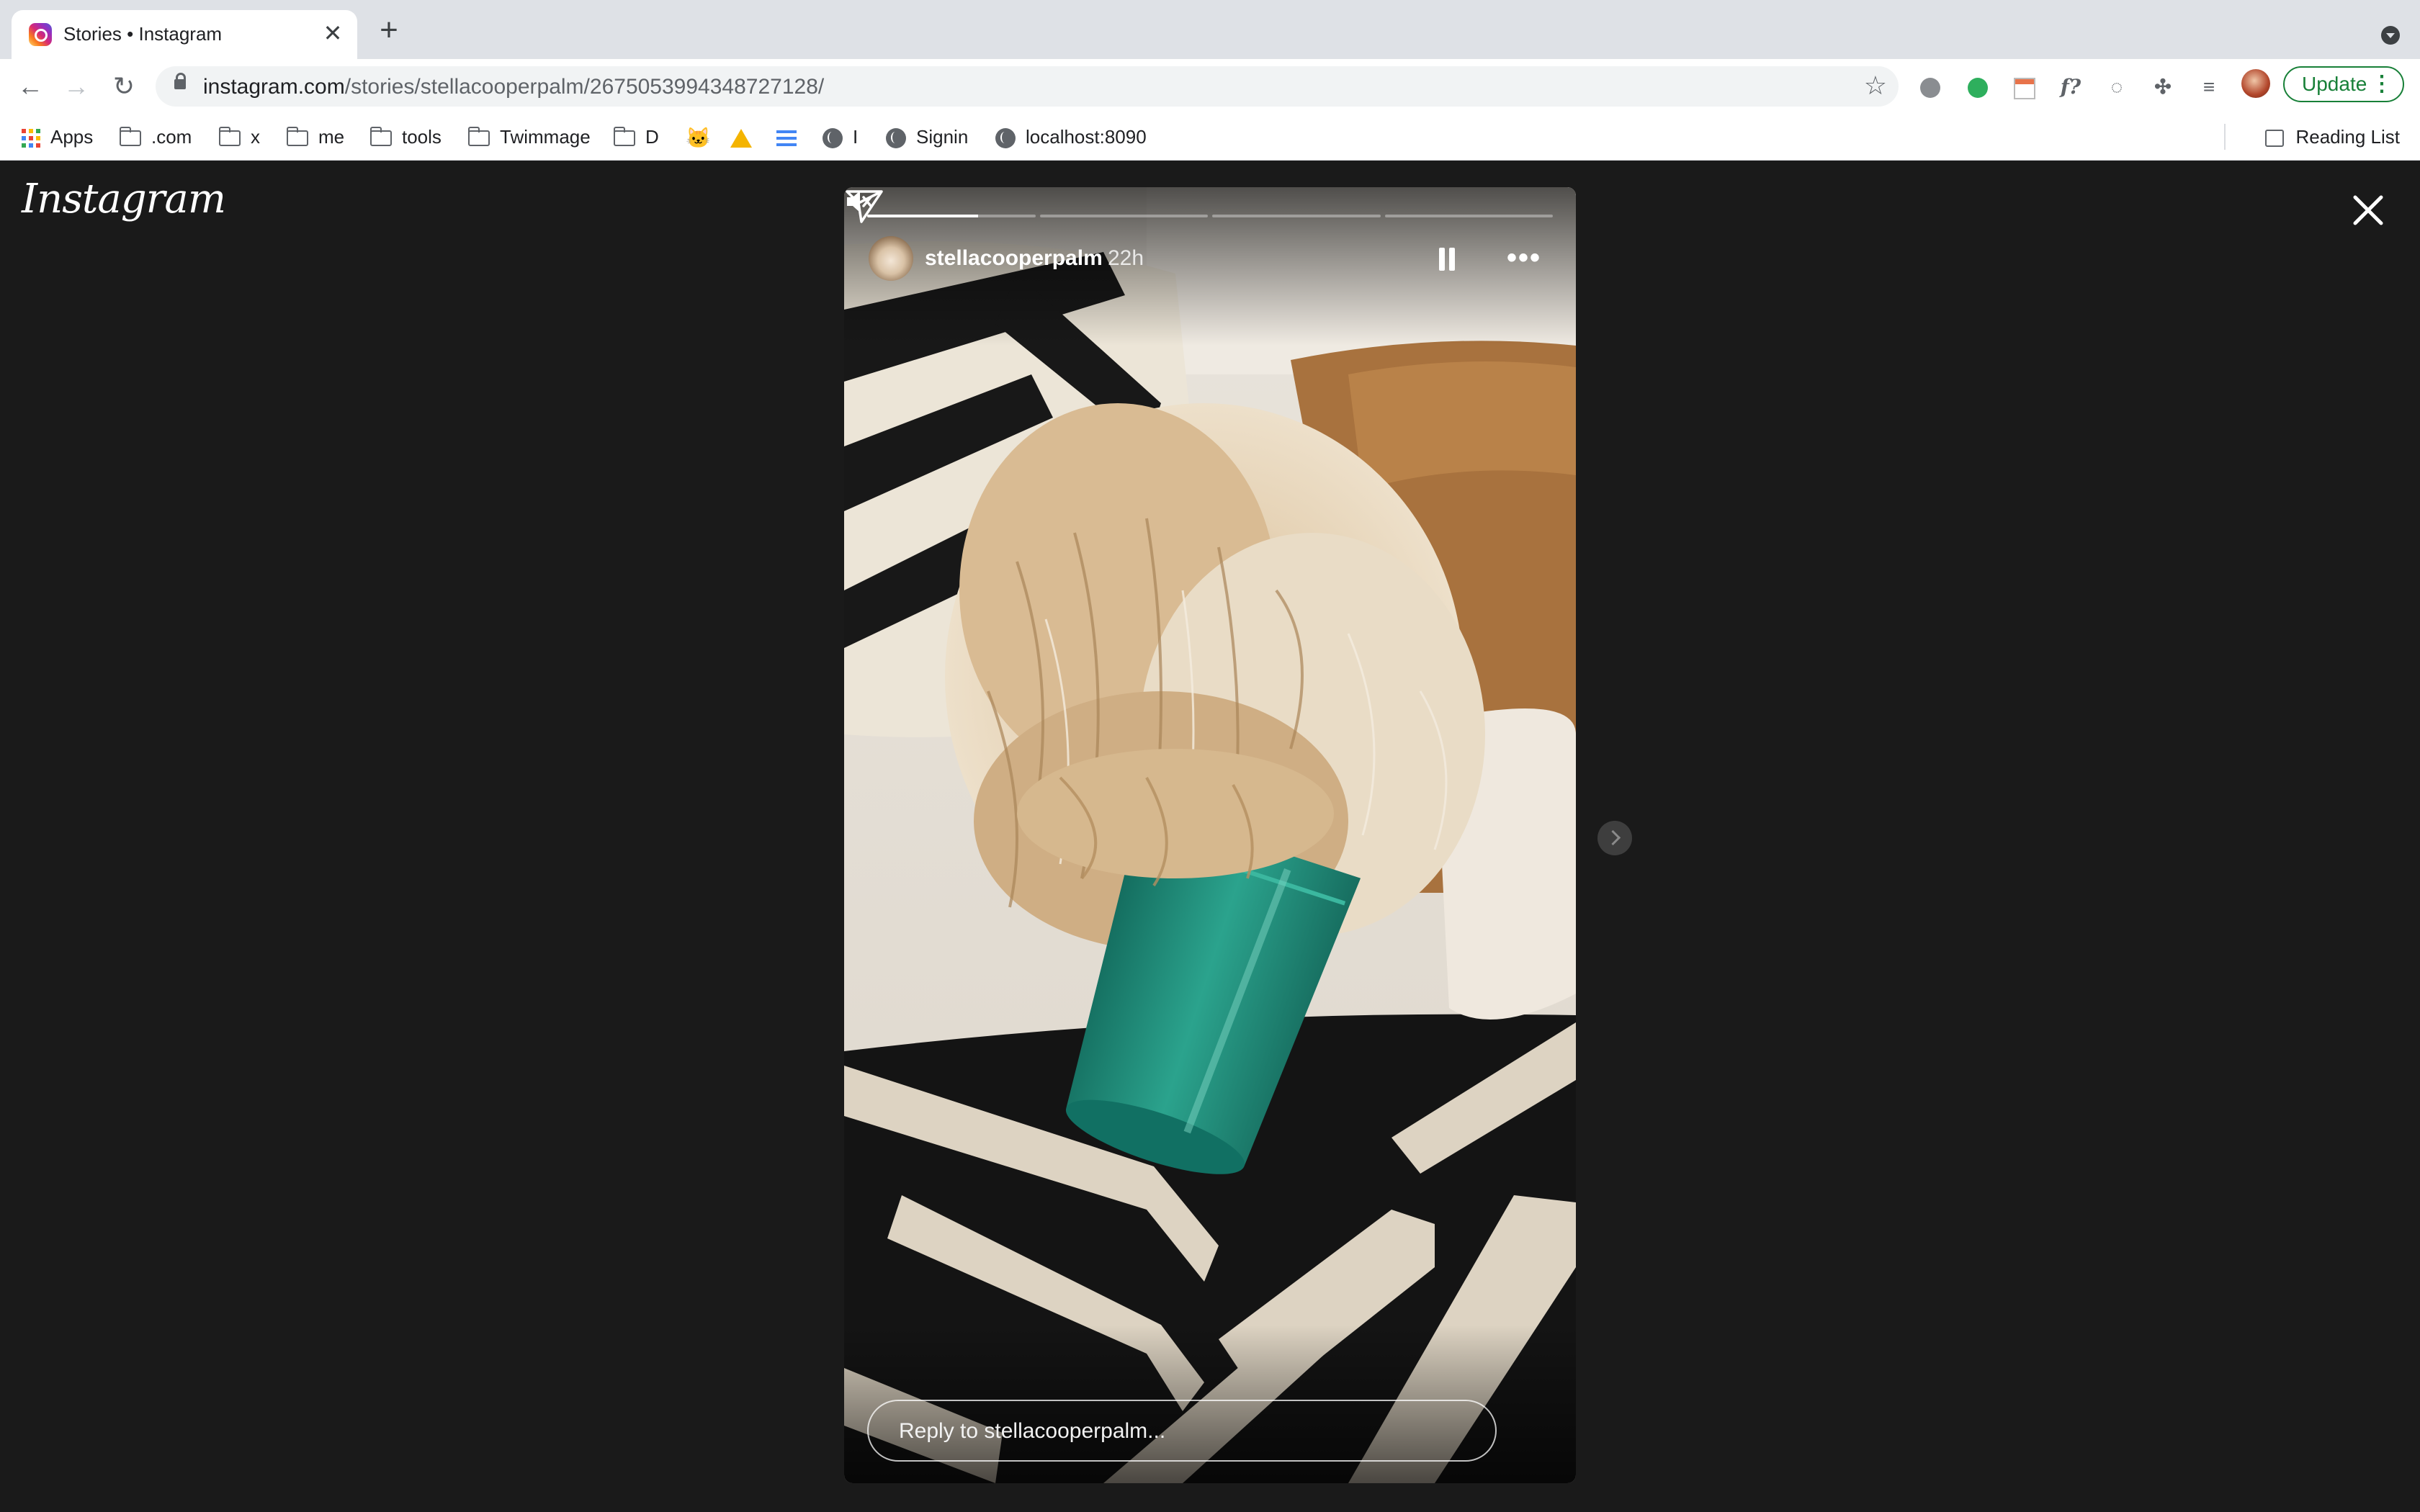 Image resolution: width=2420 pixels, height=1512 pixels. I want to click on bookmark-folder-x: x, so click(239, 137).